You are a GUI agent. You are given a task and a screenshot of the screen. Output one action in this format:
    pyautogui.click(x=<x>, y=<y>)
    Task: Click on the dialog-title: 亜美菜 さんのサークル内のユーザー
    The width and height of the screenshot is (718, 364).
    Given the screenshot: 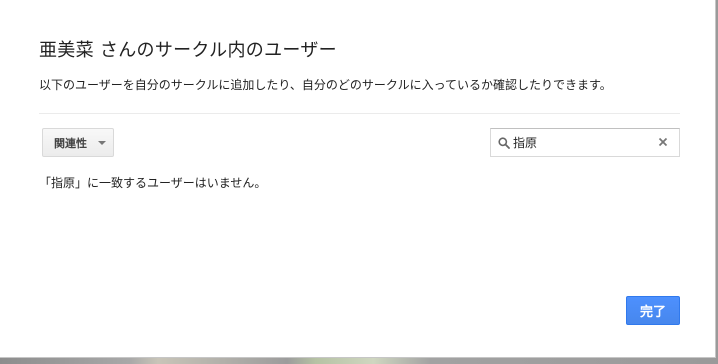 What is the action you would take?
    pyautogui.click(x=188, y=50)
    